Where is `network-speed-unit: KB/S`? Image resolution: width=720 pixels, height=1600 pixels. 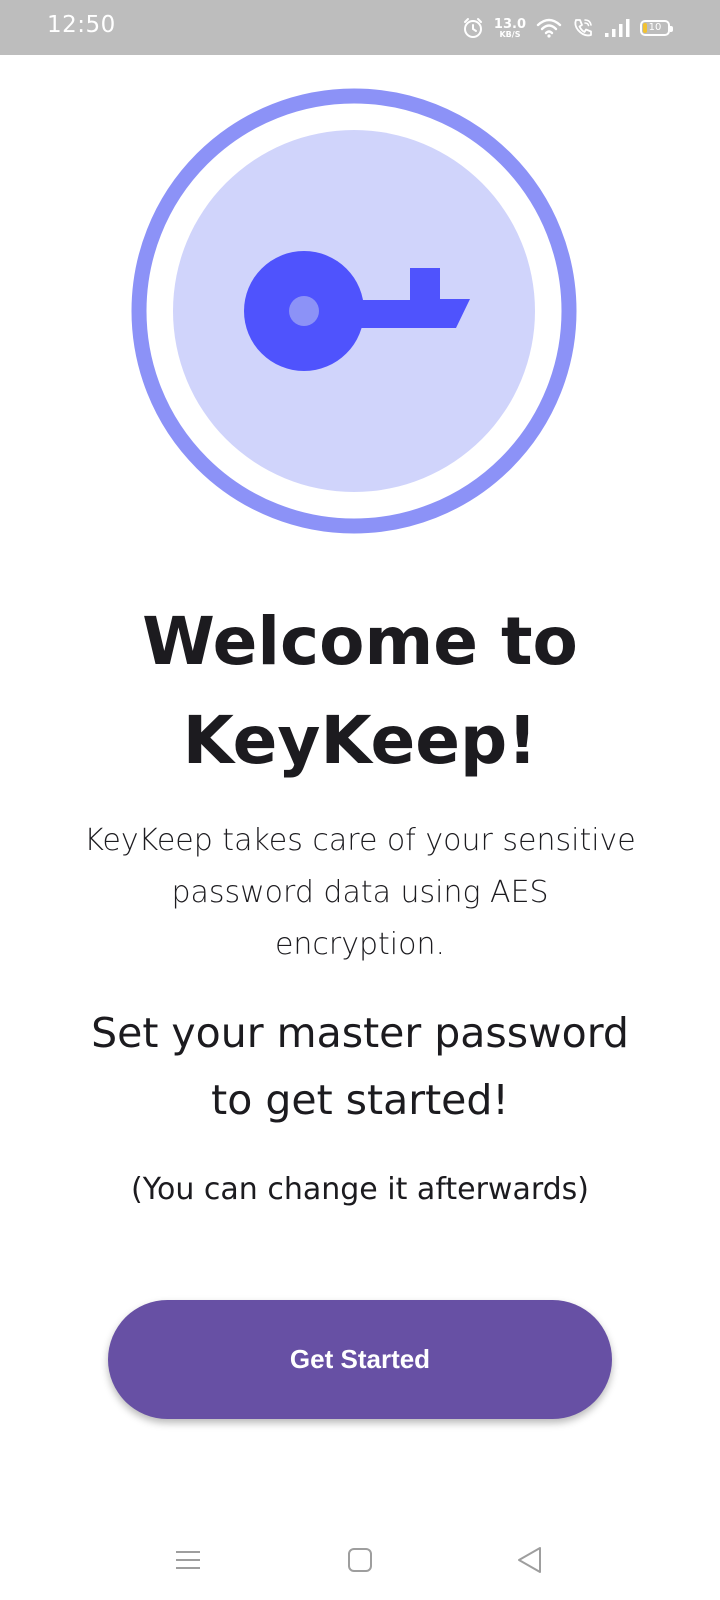 network-speed-unit: KB/S is located at coordinates (510, 34).